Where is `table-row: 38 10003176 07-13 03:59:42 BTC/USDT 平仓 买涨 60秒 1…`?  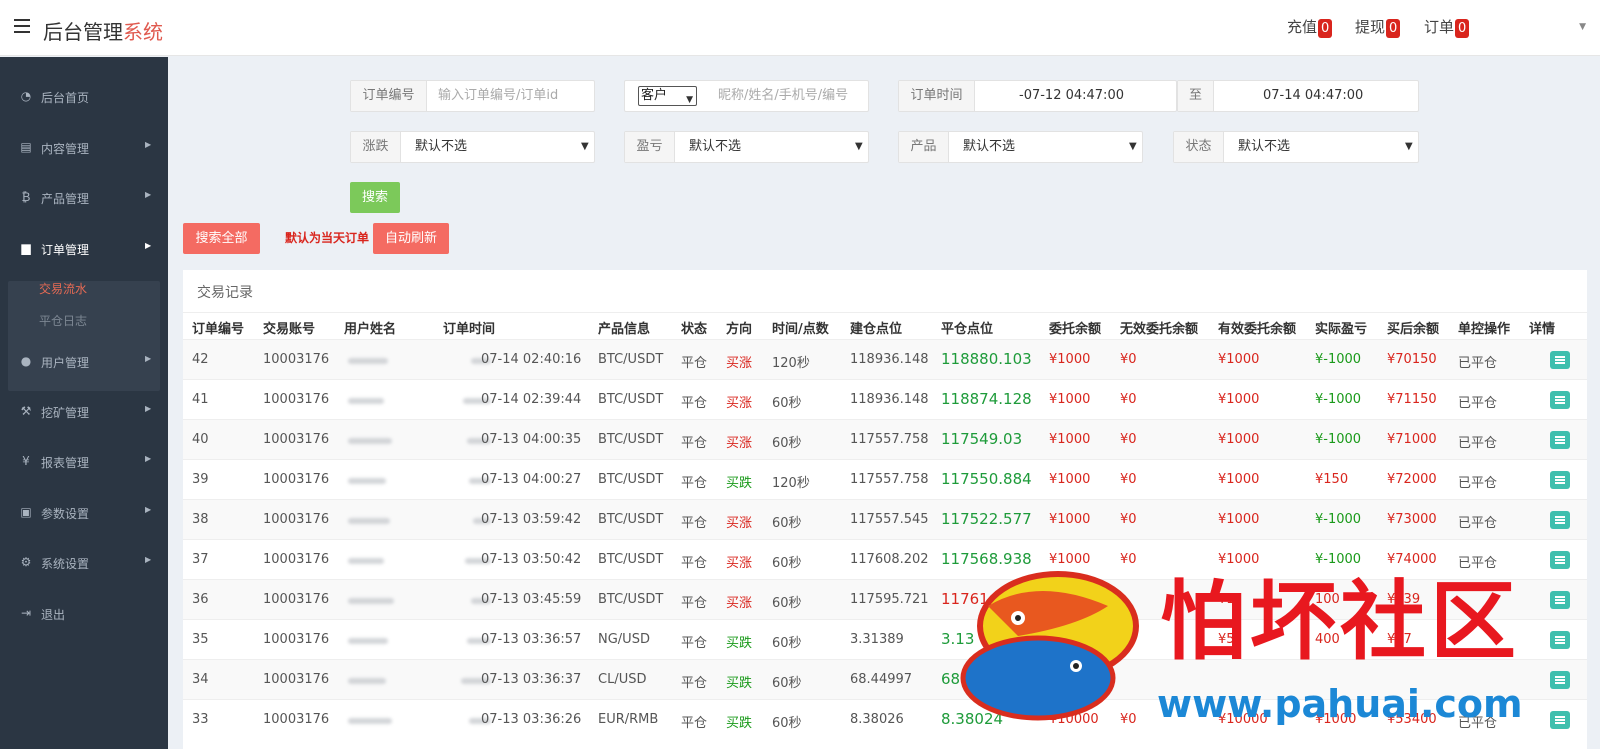 table-row: 38 10003176 07-13 03:59:42 BTC/USDT 平仓 买涨 60秒 1… is located at coordinates (885, 519).